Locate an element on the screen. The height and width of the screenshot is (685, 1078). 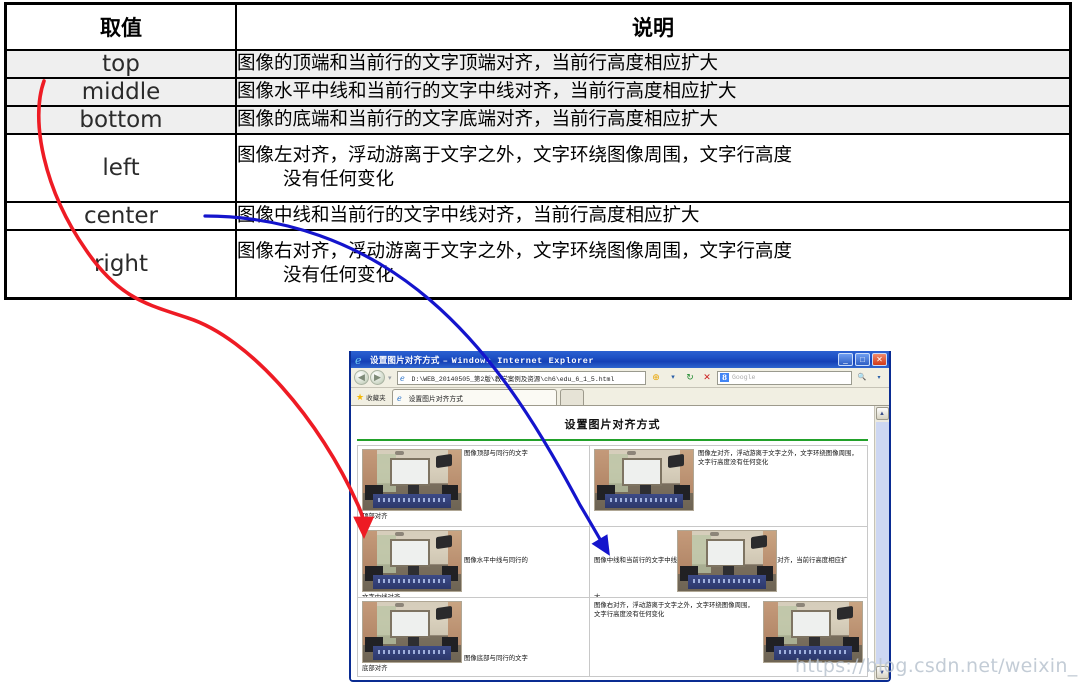
refresh-icon: ↻ is located at coordinates (690, 378).